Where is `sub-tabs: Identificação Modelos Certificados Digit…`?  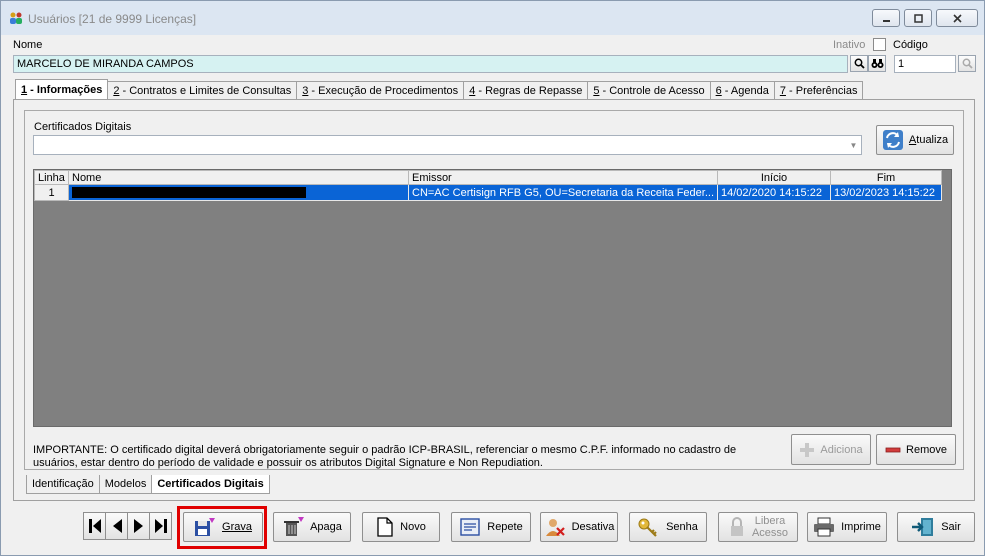 sub-tabs: Identificação Modelos Certificados Digit… is located at coordinates (148, 484).